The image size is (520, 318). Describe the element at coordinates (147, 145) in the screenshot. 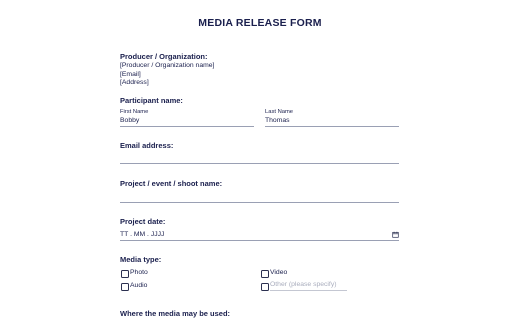

I see `email-label: Email address:` at that location.